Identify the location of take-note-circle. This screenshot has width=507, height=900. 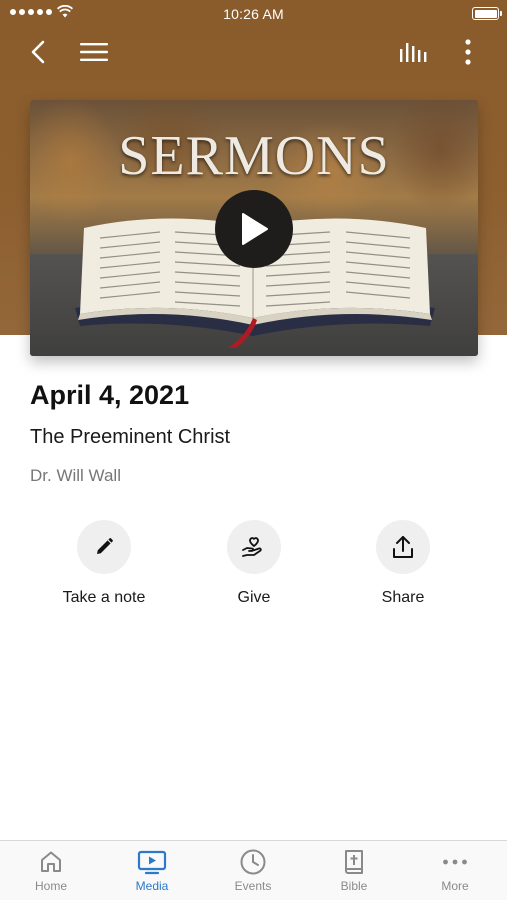
(104, 547).